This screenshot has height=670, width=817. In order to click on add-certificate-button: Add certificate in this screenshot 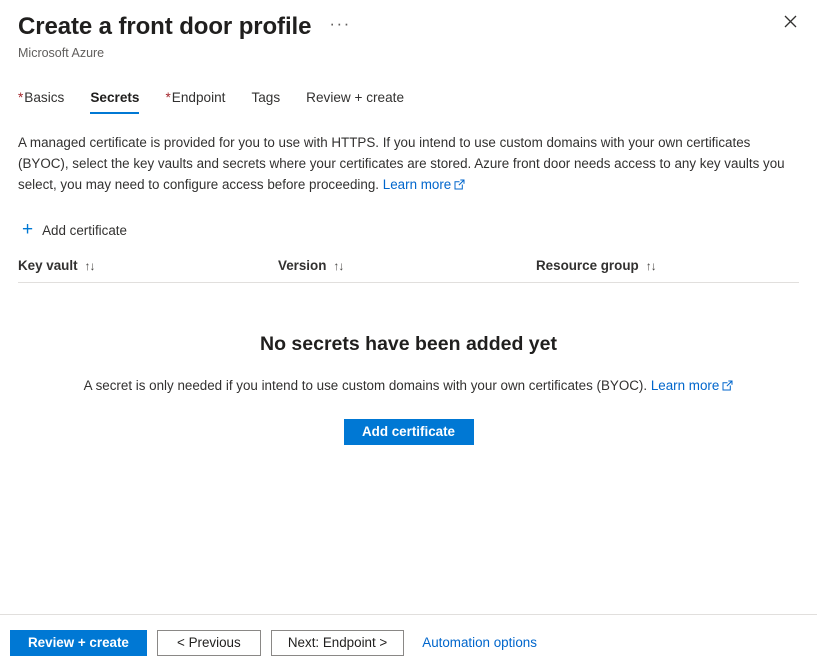, I will do `click(408, 432)`.